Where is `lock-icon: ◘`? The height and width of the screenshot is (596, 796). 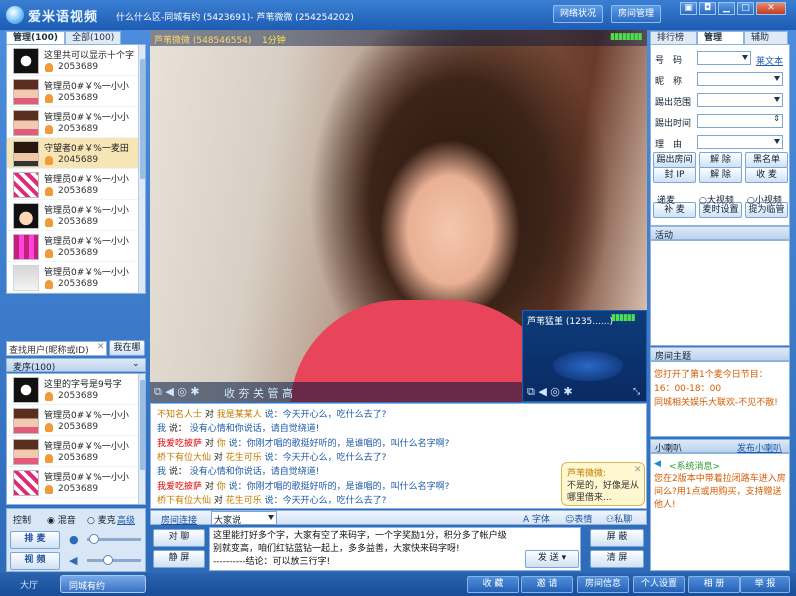 lock-icon: ◘ is located at coordinates (707, 8).